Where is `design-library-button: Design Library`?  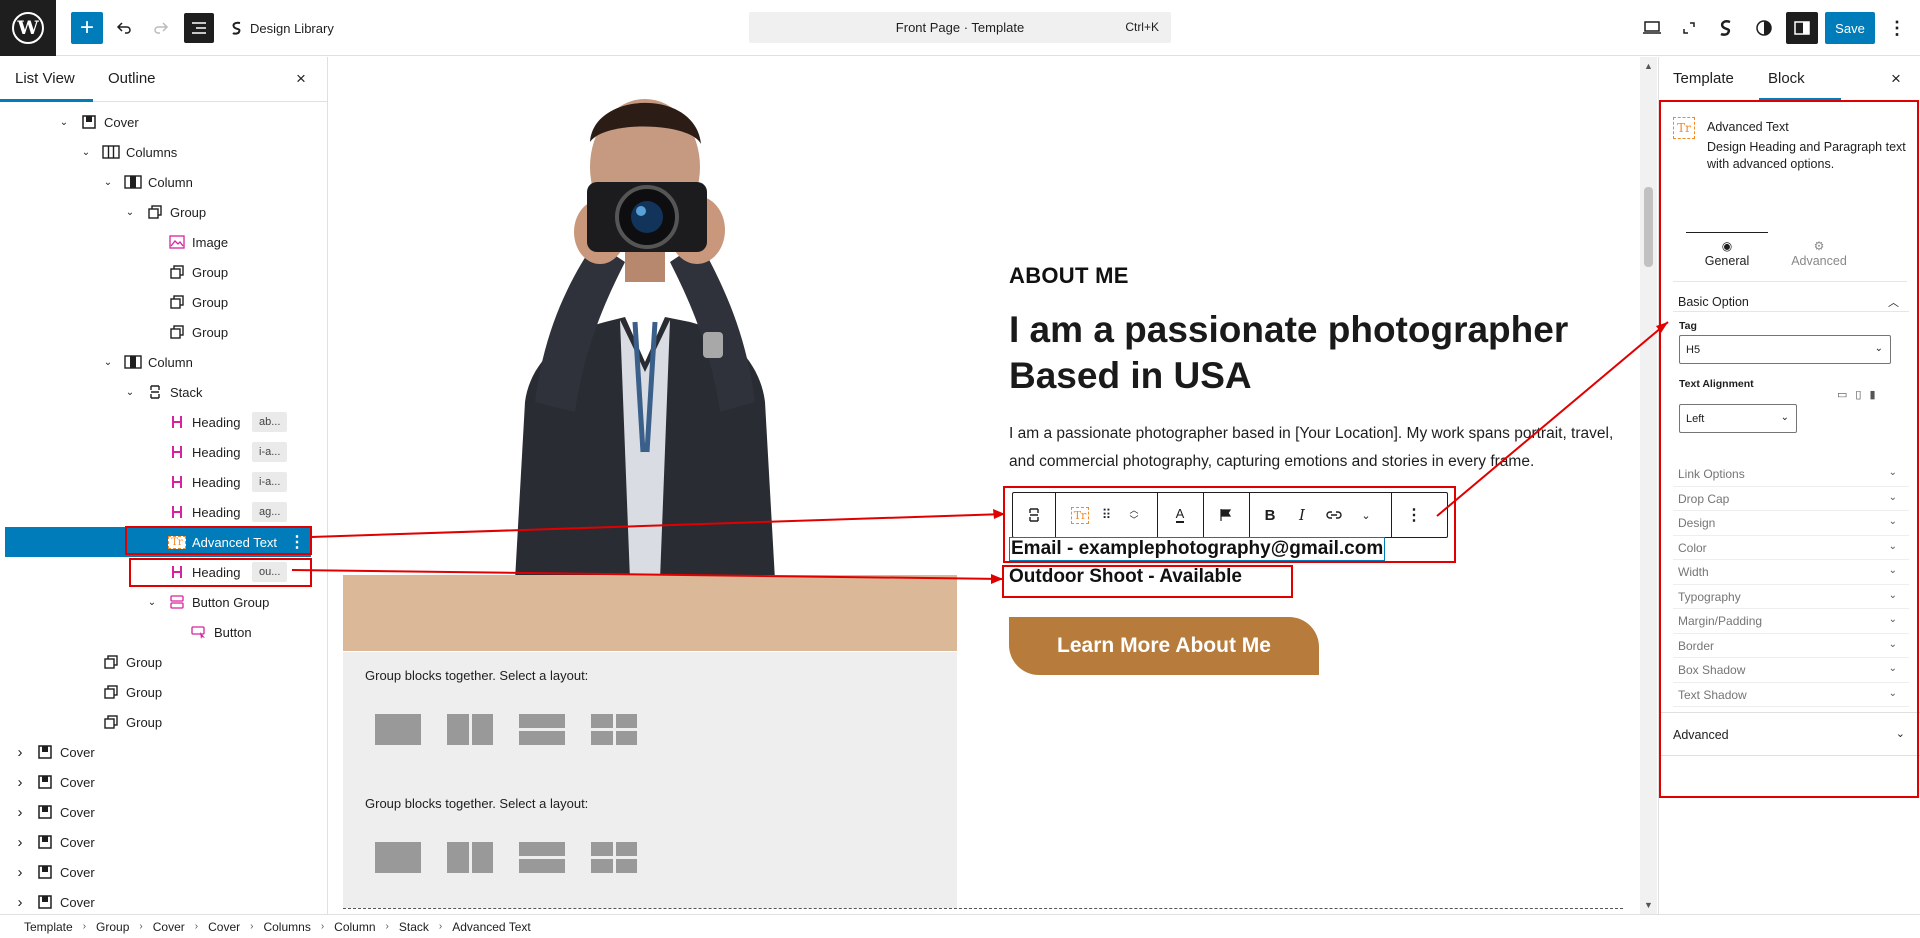
design-library-button: Design Library is located at coordinates (282, 28).